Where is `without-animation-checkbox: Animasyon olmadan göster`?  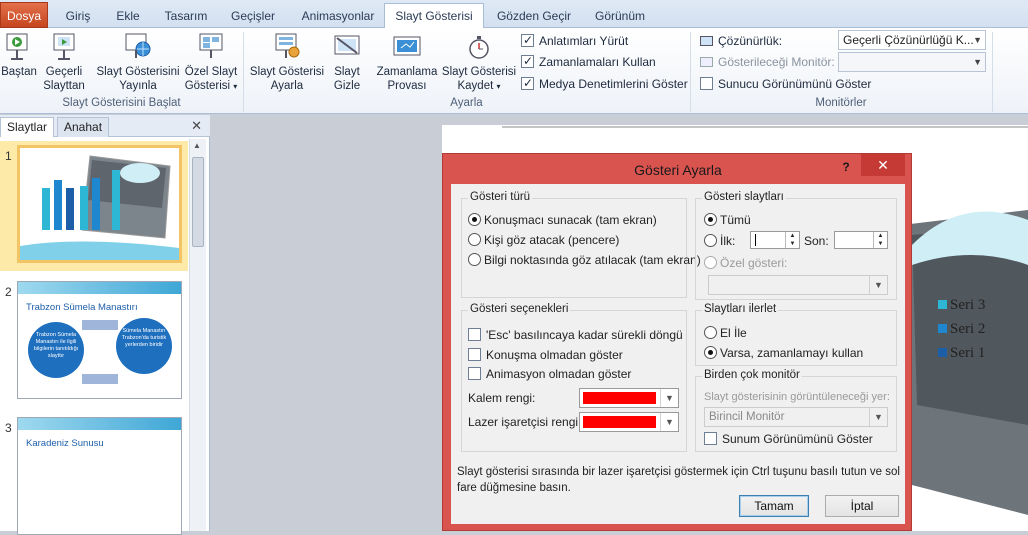
without-animation-checkbox: Animasyon olmadan göster is located at coordinates (549, 374).